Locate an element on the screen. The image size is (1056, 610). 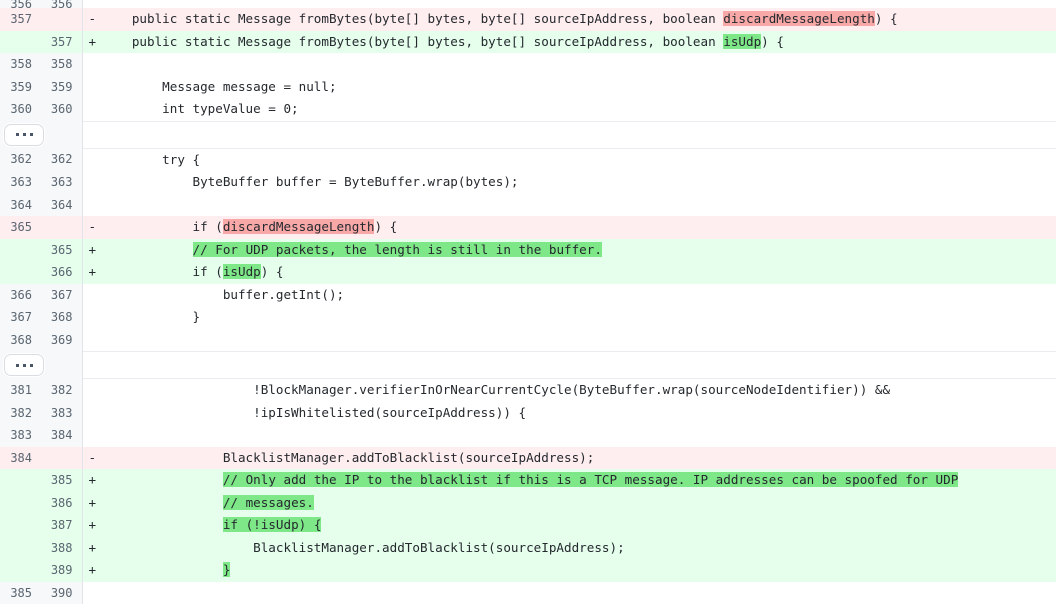
new-line-number: 360 is located at coordinates (62, 109).